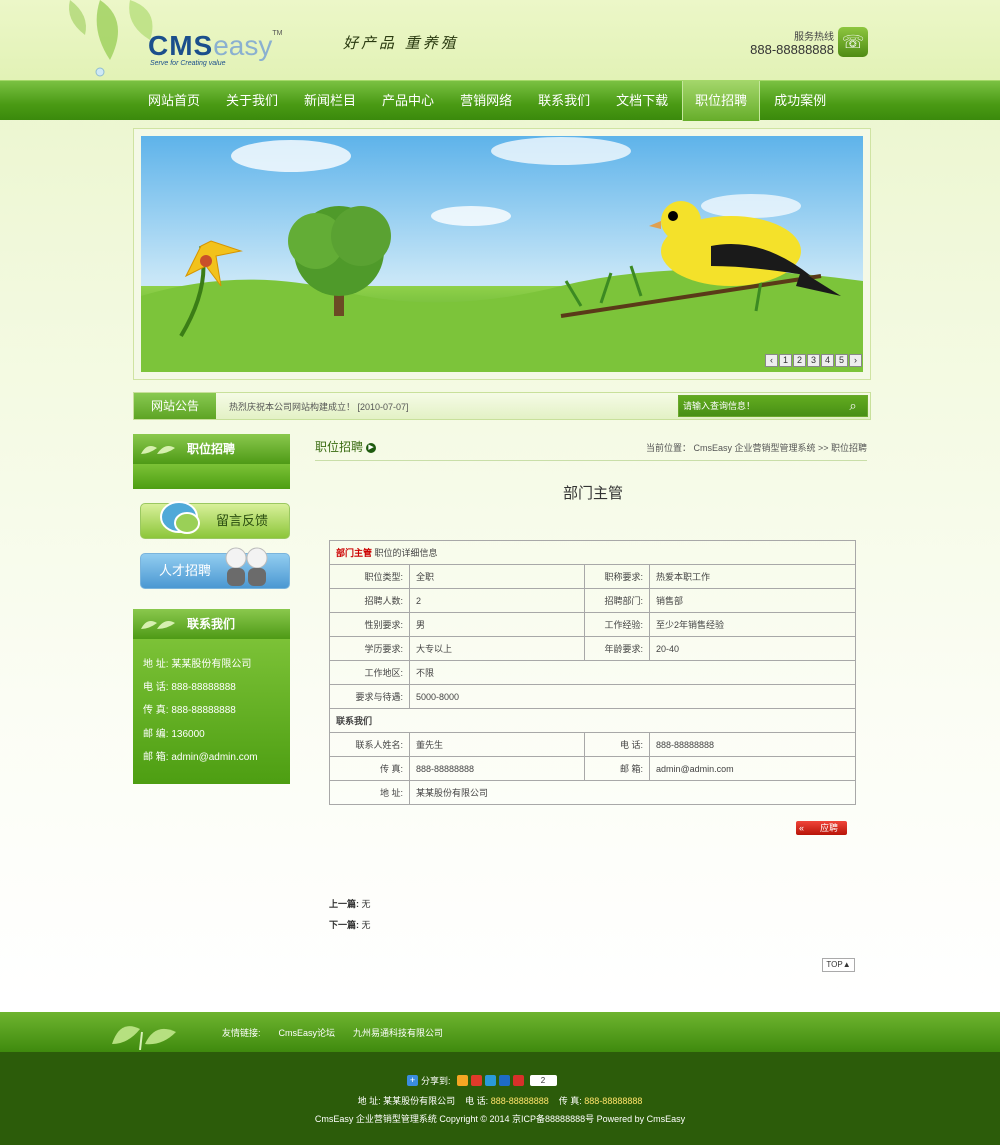 The width and height of the screenshot is (1000, 1145). I want to click on hotline-number: 888-88888888, so click(792, 49).